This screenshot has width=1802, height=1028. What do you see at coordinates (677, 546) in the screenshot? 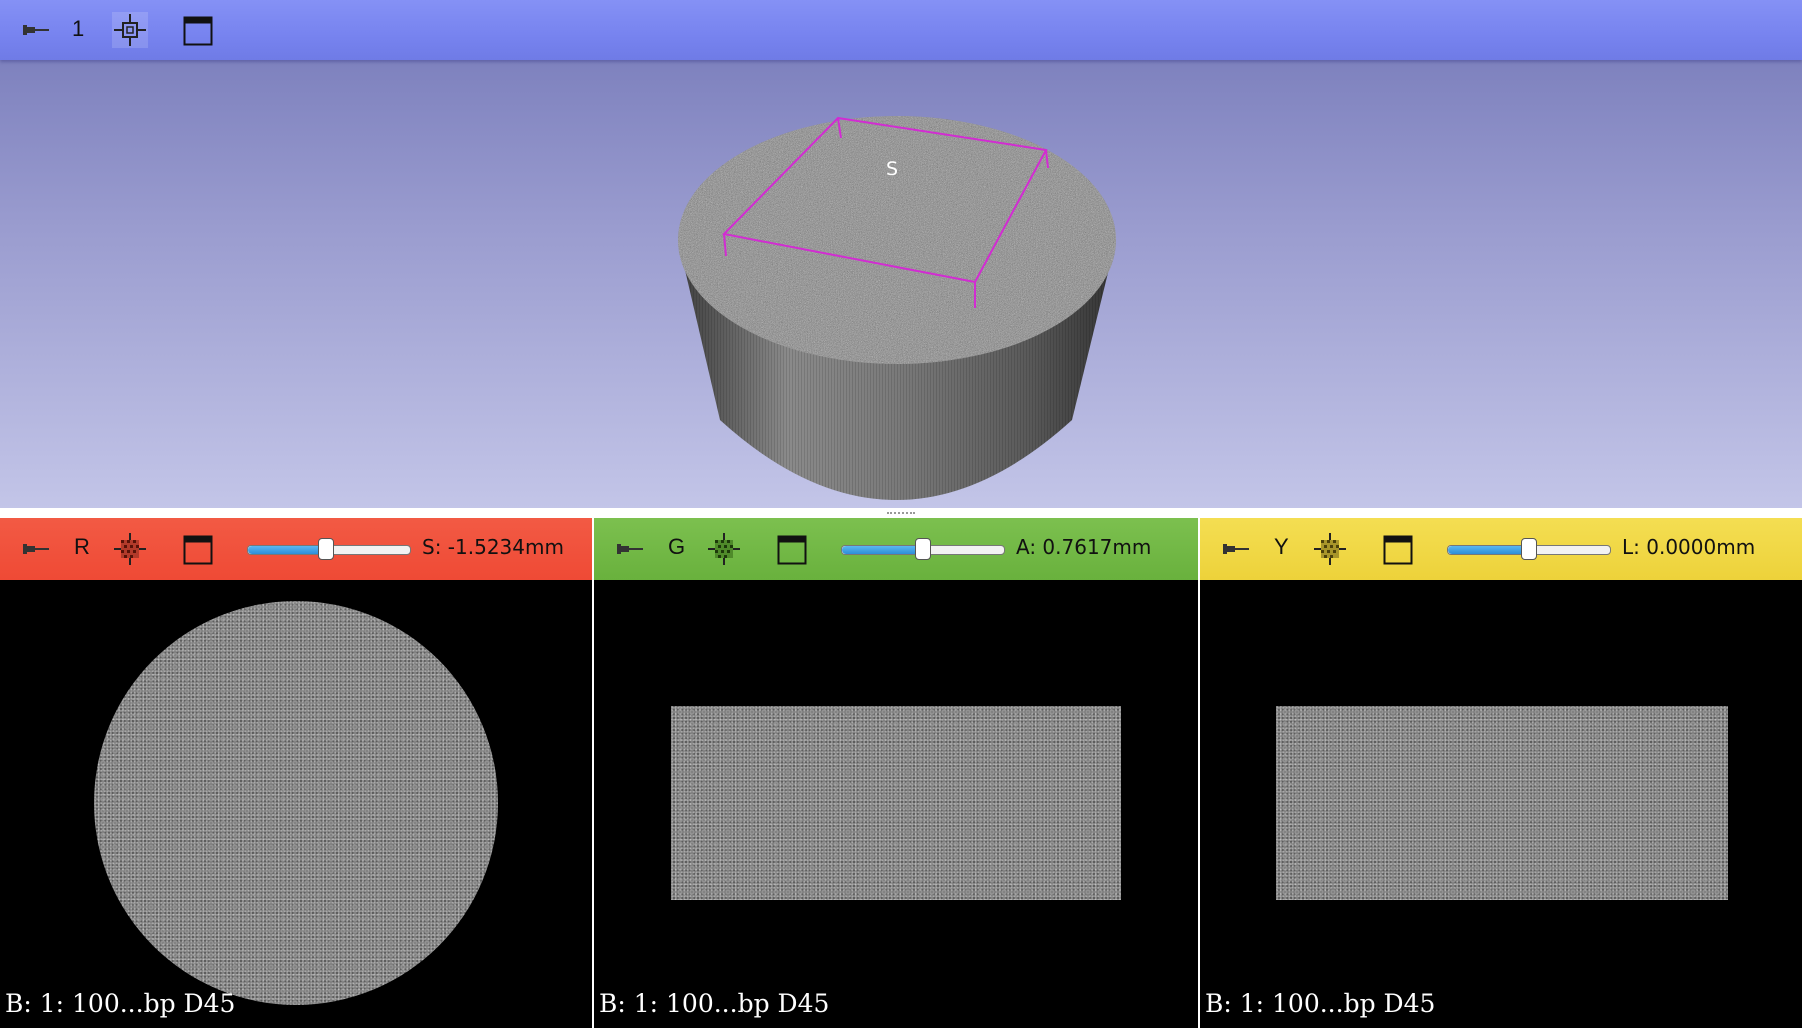
I see `slice-letter: G` at bounding box center [677, 546].